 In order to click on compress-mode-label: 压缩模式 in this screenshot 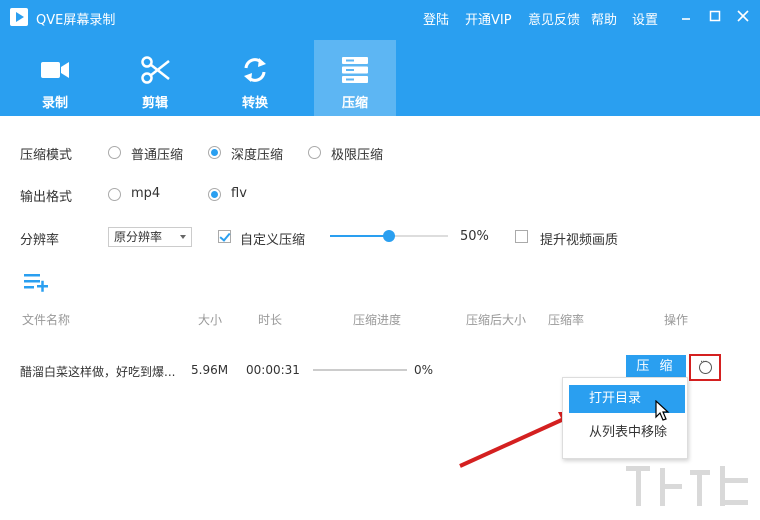, I will do `click(46, 155)`.